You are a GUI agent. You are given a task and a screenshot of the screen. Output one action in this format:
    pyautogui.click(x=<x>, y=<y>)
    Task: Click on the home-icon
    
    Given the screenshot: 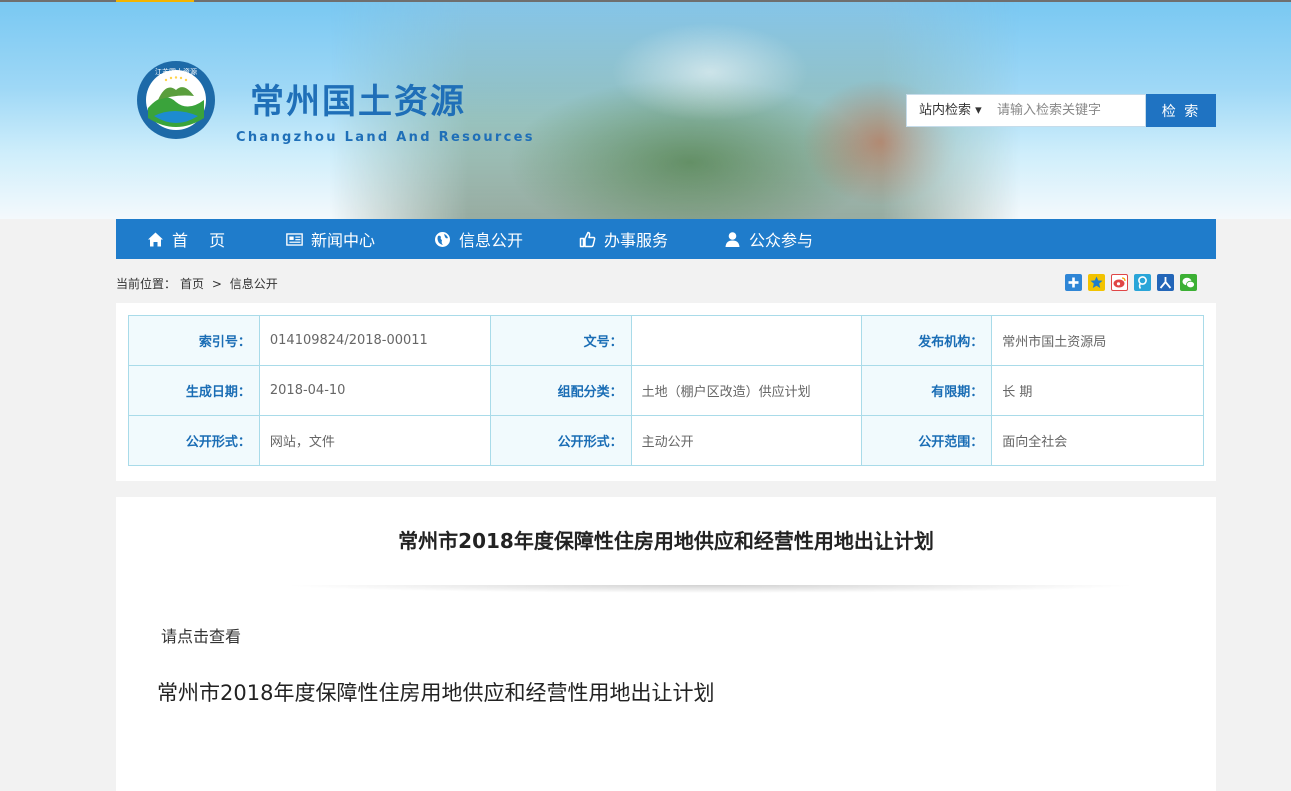 What is the action you would take?
    pyautogui.click(x=155, y=239)
    